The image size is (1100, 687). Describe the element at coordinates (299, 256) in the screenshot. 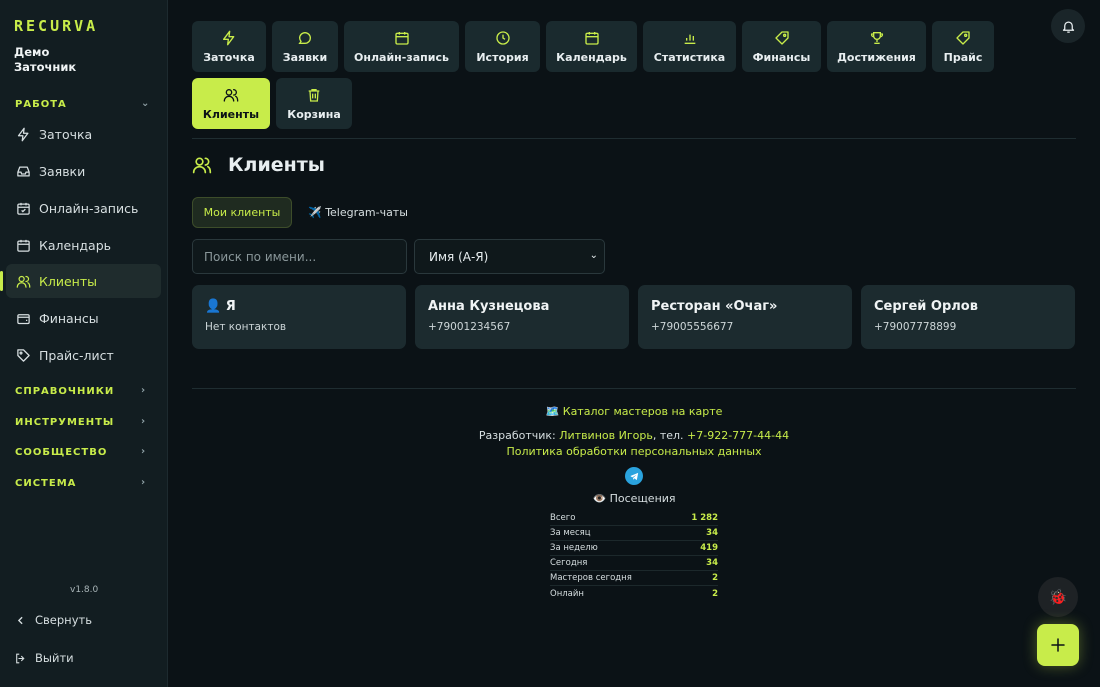

I see `search-input` at that location.